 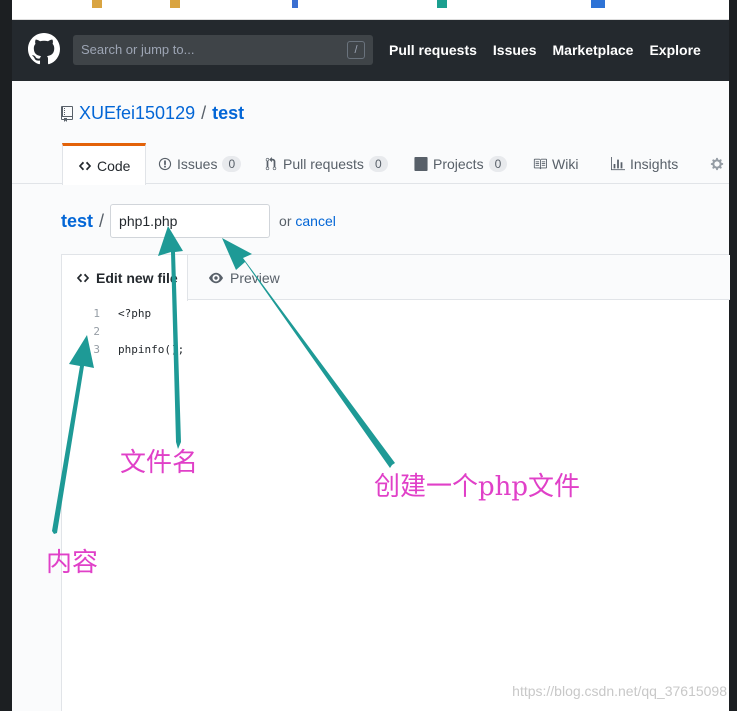 I want to click on header-nav: Pull requests Issues Marketplace Explore, so click(x=545, y=50).